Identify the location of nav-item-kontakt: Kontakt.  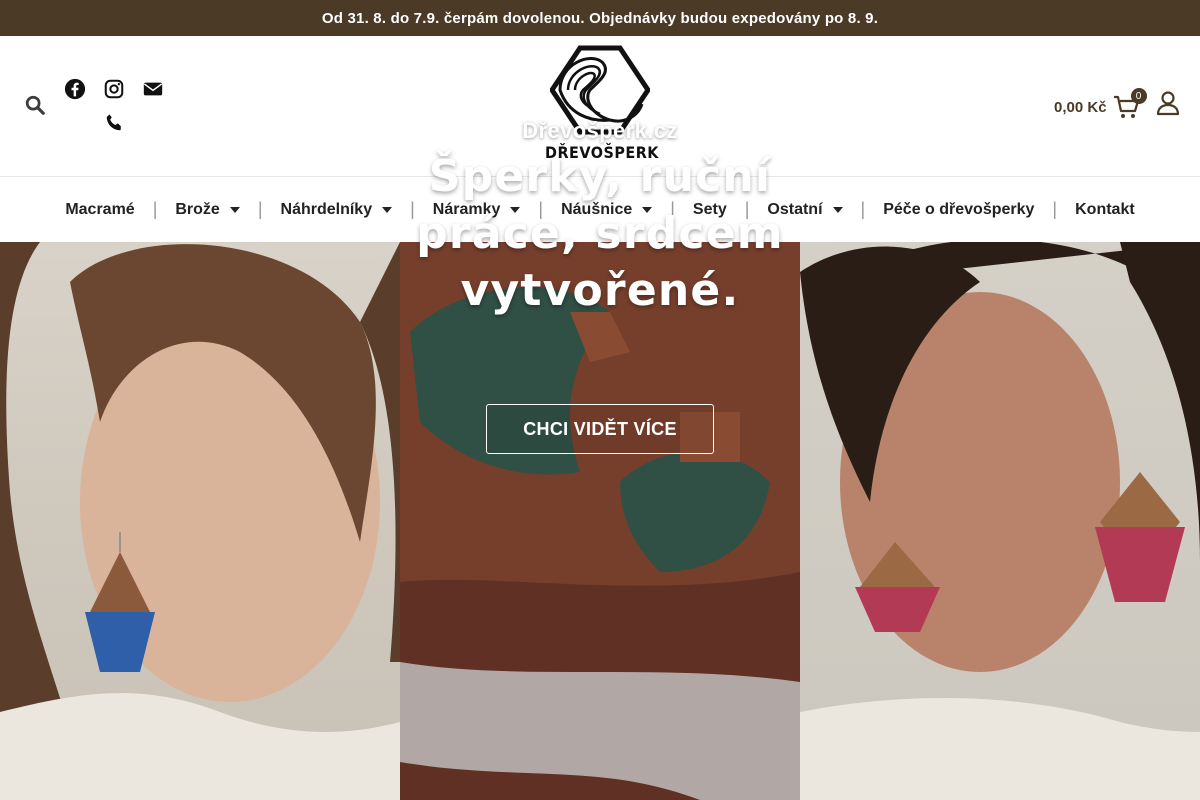
(1105, 210).